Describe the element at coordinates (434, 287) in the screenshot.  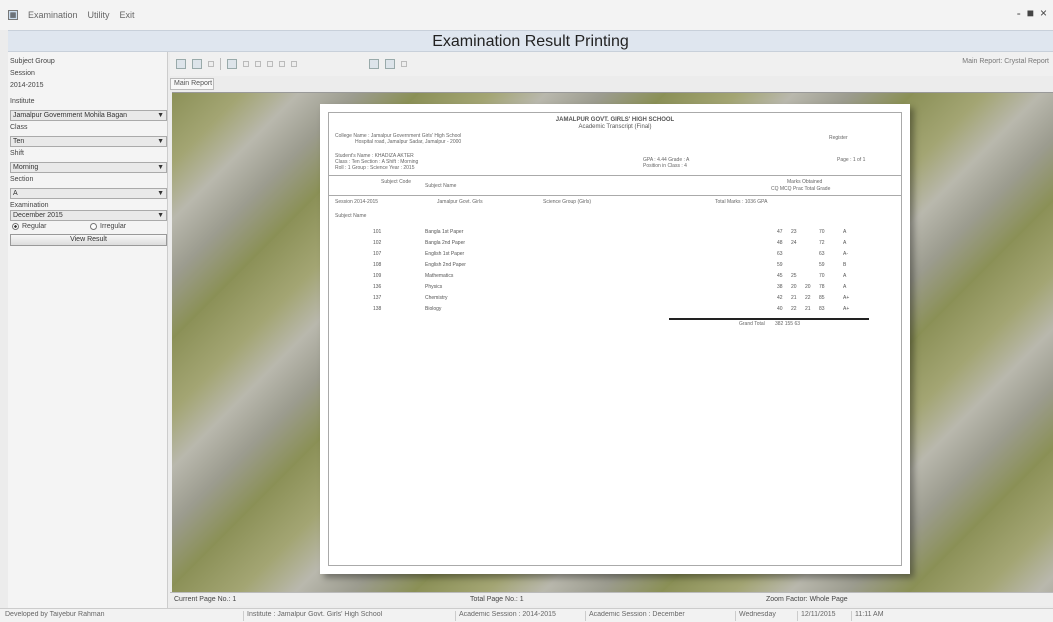
I see `subject-name-cell: Physics` at that location.